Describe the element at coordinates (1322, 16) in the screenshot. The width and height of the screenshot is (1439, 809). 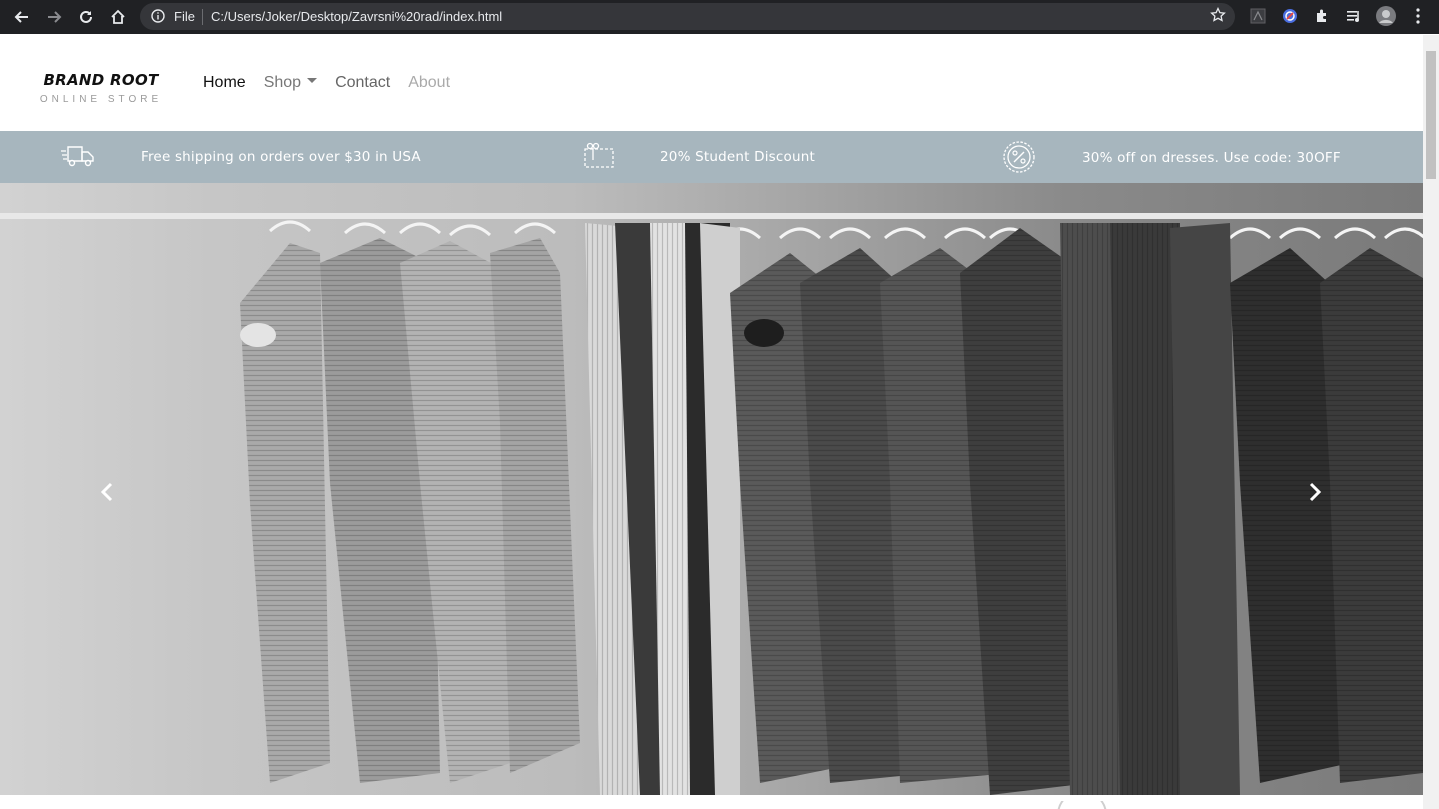
I see `puzzle-icon` at that location.